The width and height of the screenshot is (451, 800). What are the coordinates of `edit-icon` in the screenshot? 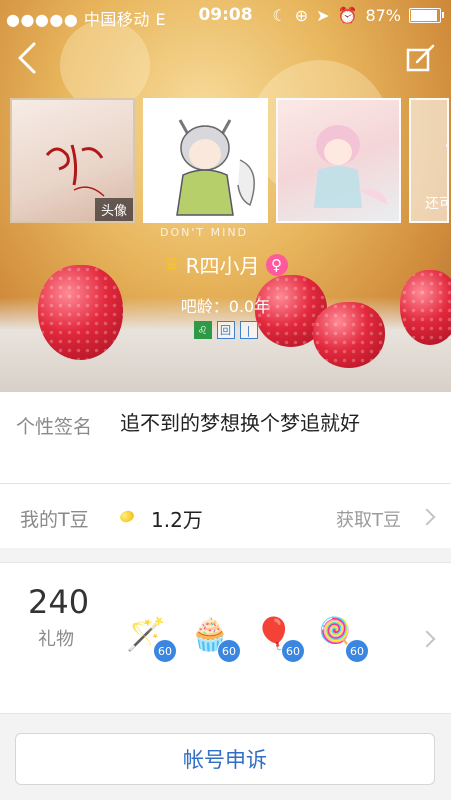 It's located at (420, 58).